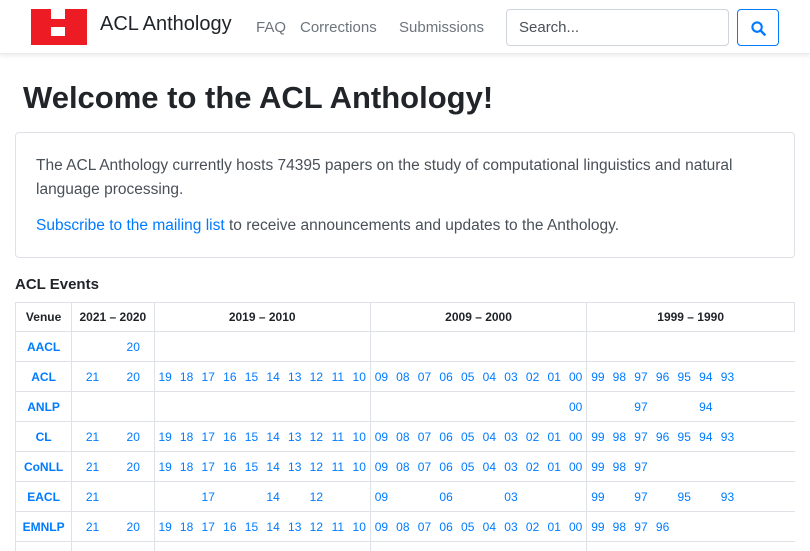 The width and height of the screenshot is (810, 551). What do you see at coordinates (59, 27) in the screenshot?
I see `acl-logo-icon` at bounding box center [59, 27].